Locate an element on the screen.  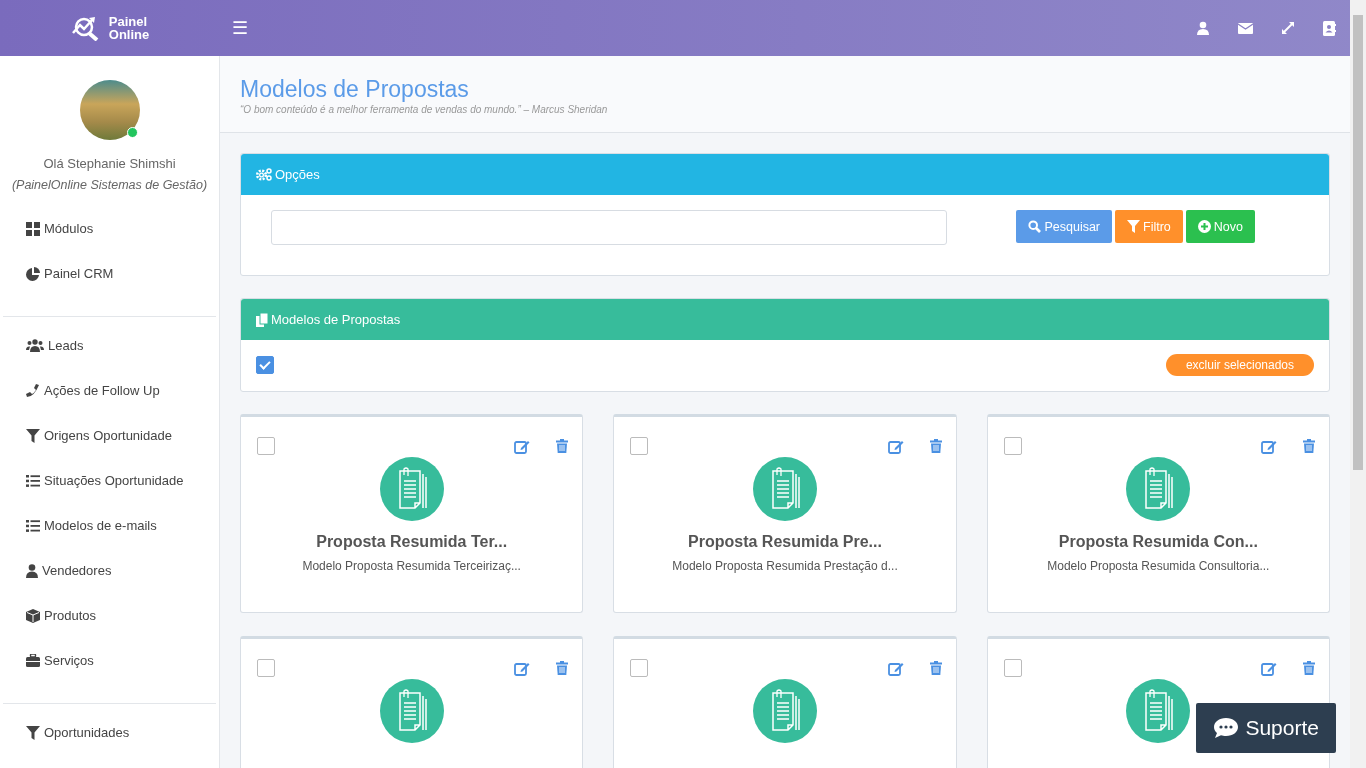
page-quote: “O bom conteúdo é a melhor ferramenta de vendas do mundo.” – Marcus Sheridan is located at coordinates (424, 109).